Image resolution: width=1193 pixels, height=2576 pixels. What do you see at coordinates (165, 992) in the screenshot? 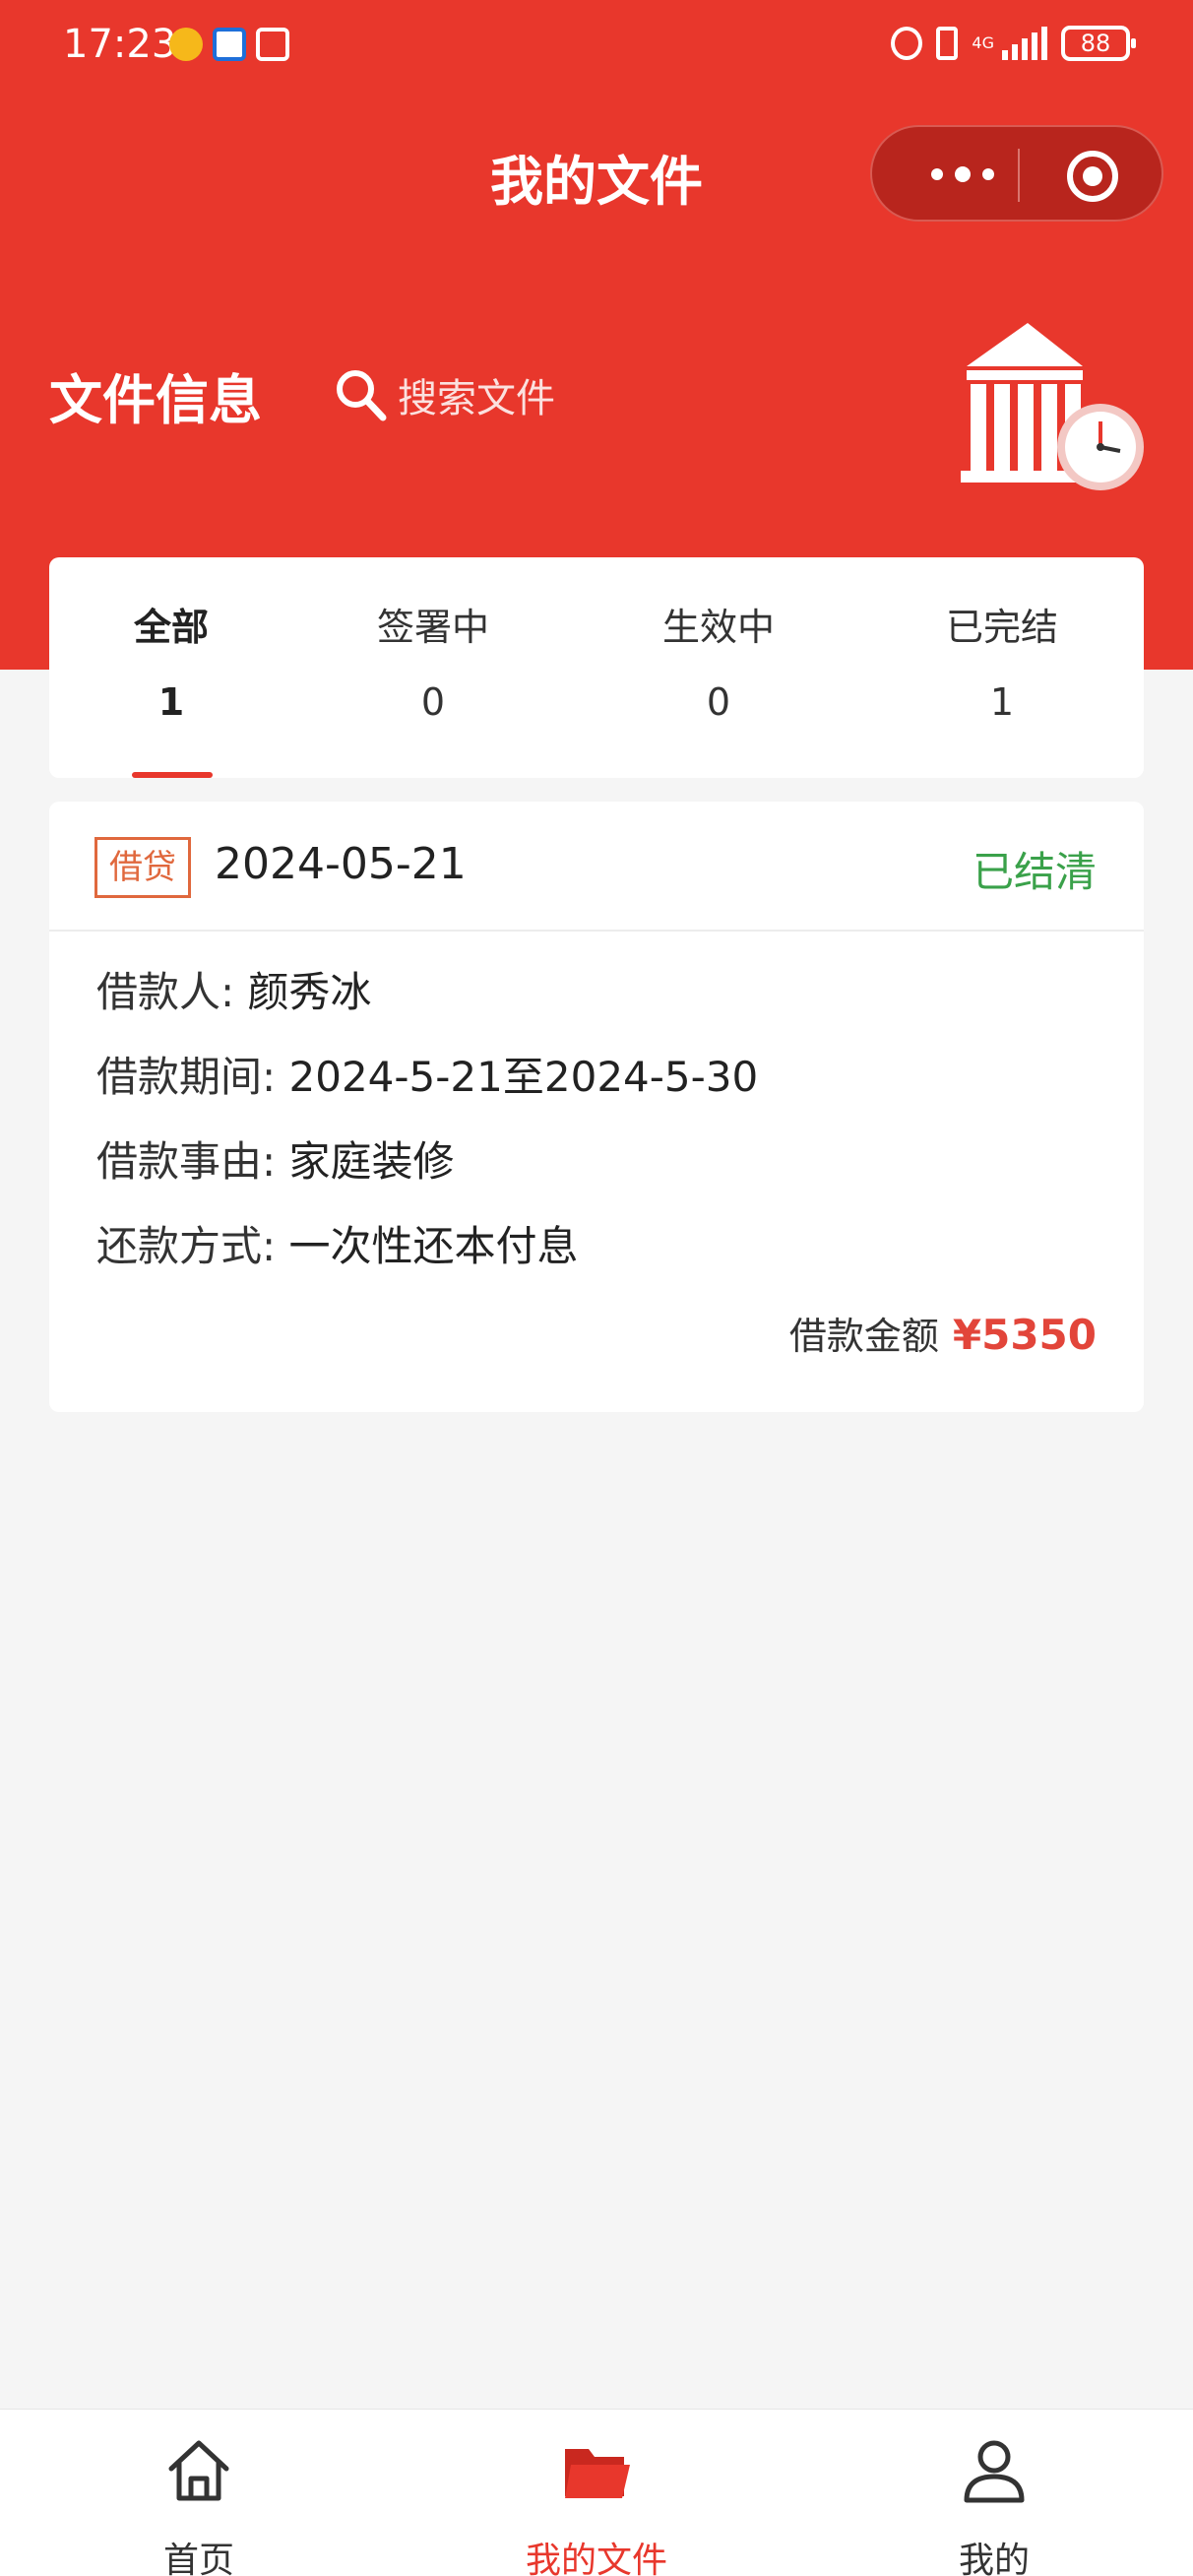
I see `borrower-label: 借款人:` at bounding box center [165, 992].